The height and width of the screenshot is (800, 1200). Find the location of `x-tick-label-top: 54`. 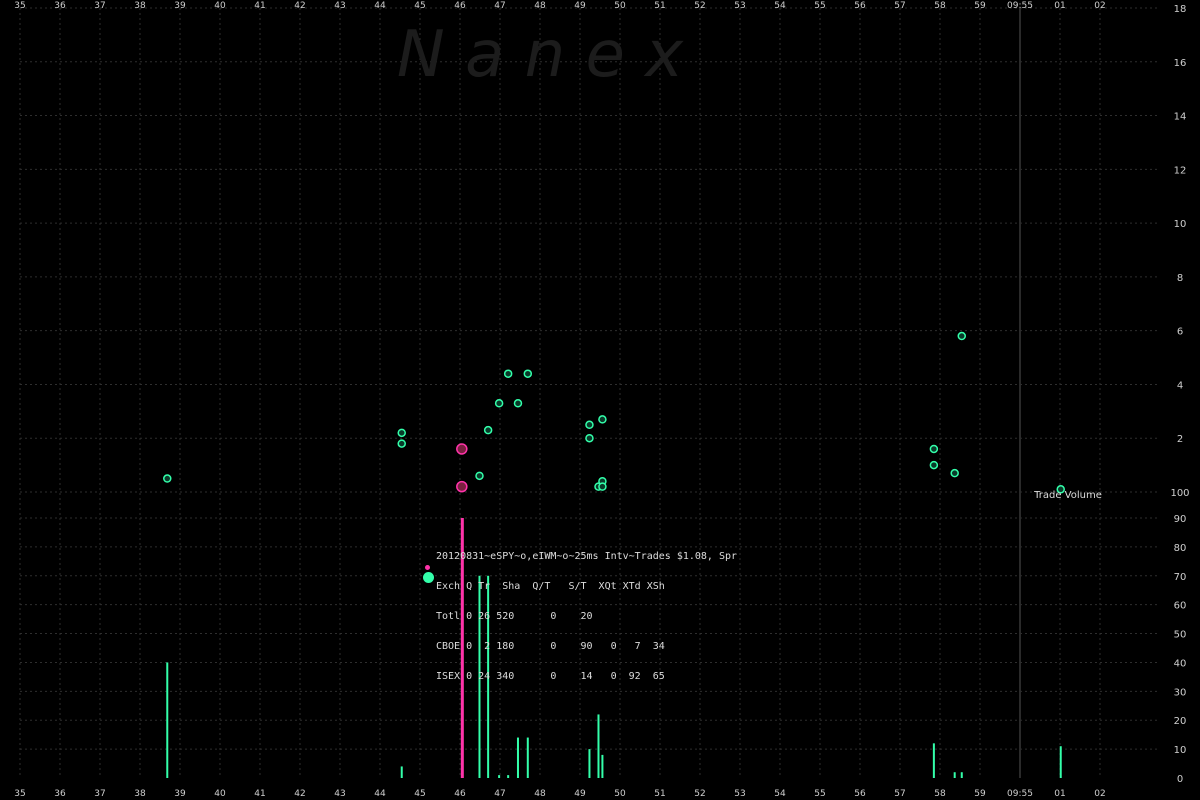

x-tick-label-top: 54 is located at coordinates (780, 6).